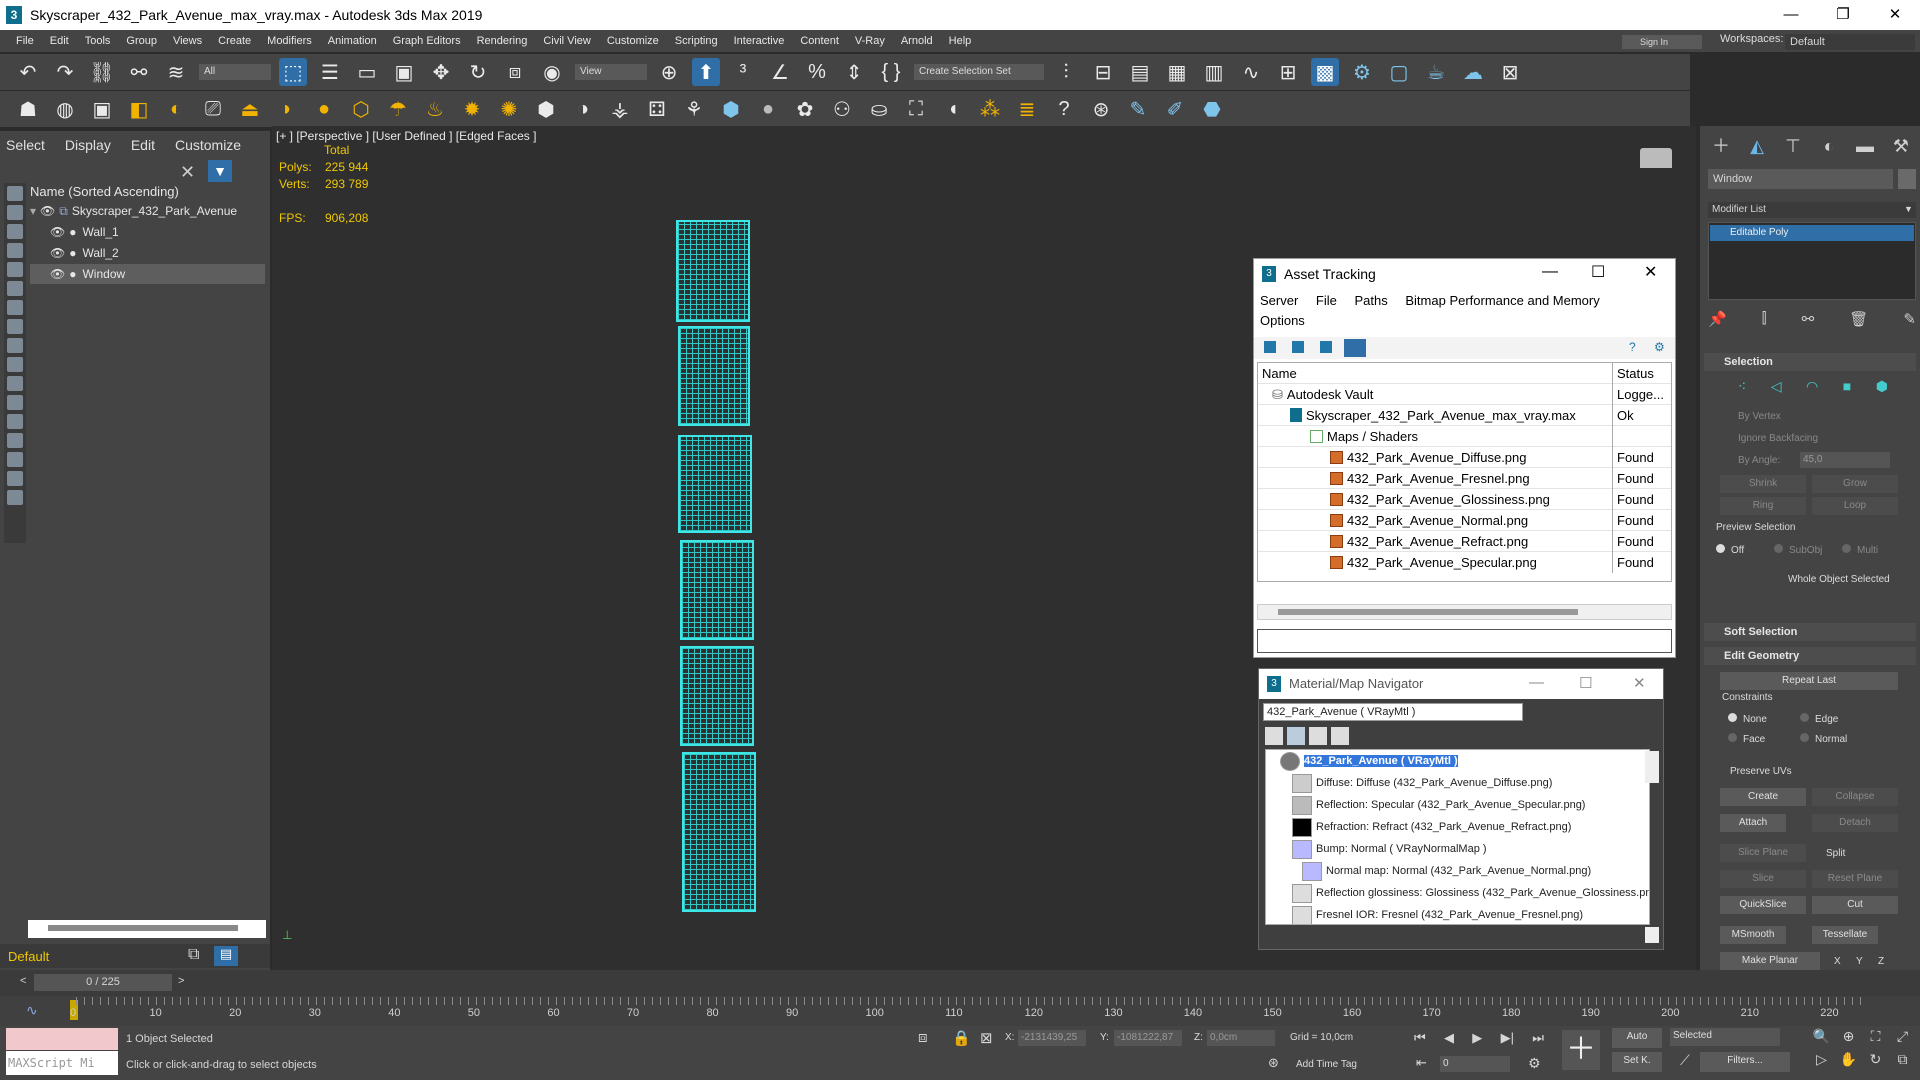 The image size is (1920, 1080). Describe the element at coordinates (986, 1038) in the screenshot. I see `absolute-mode-icon: ⊠` at that location.